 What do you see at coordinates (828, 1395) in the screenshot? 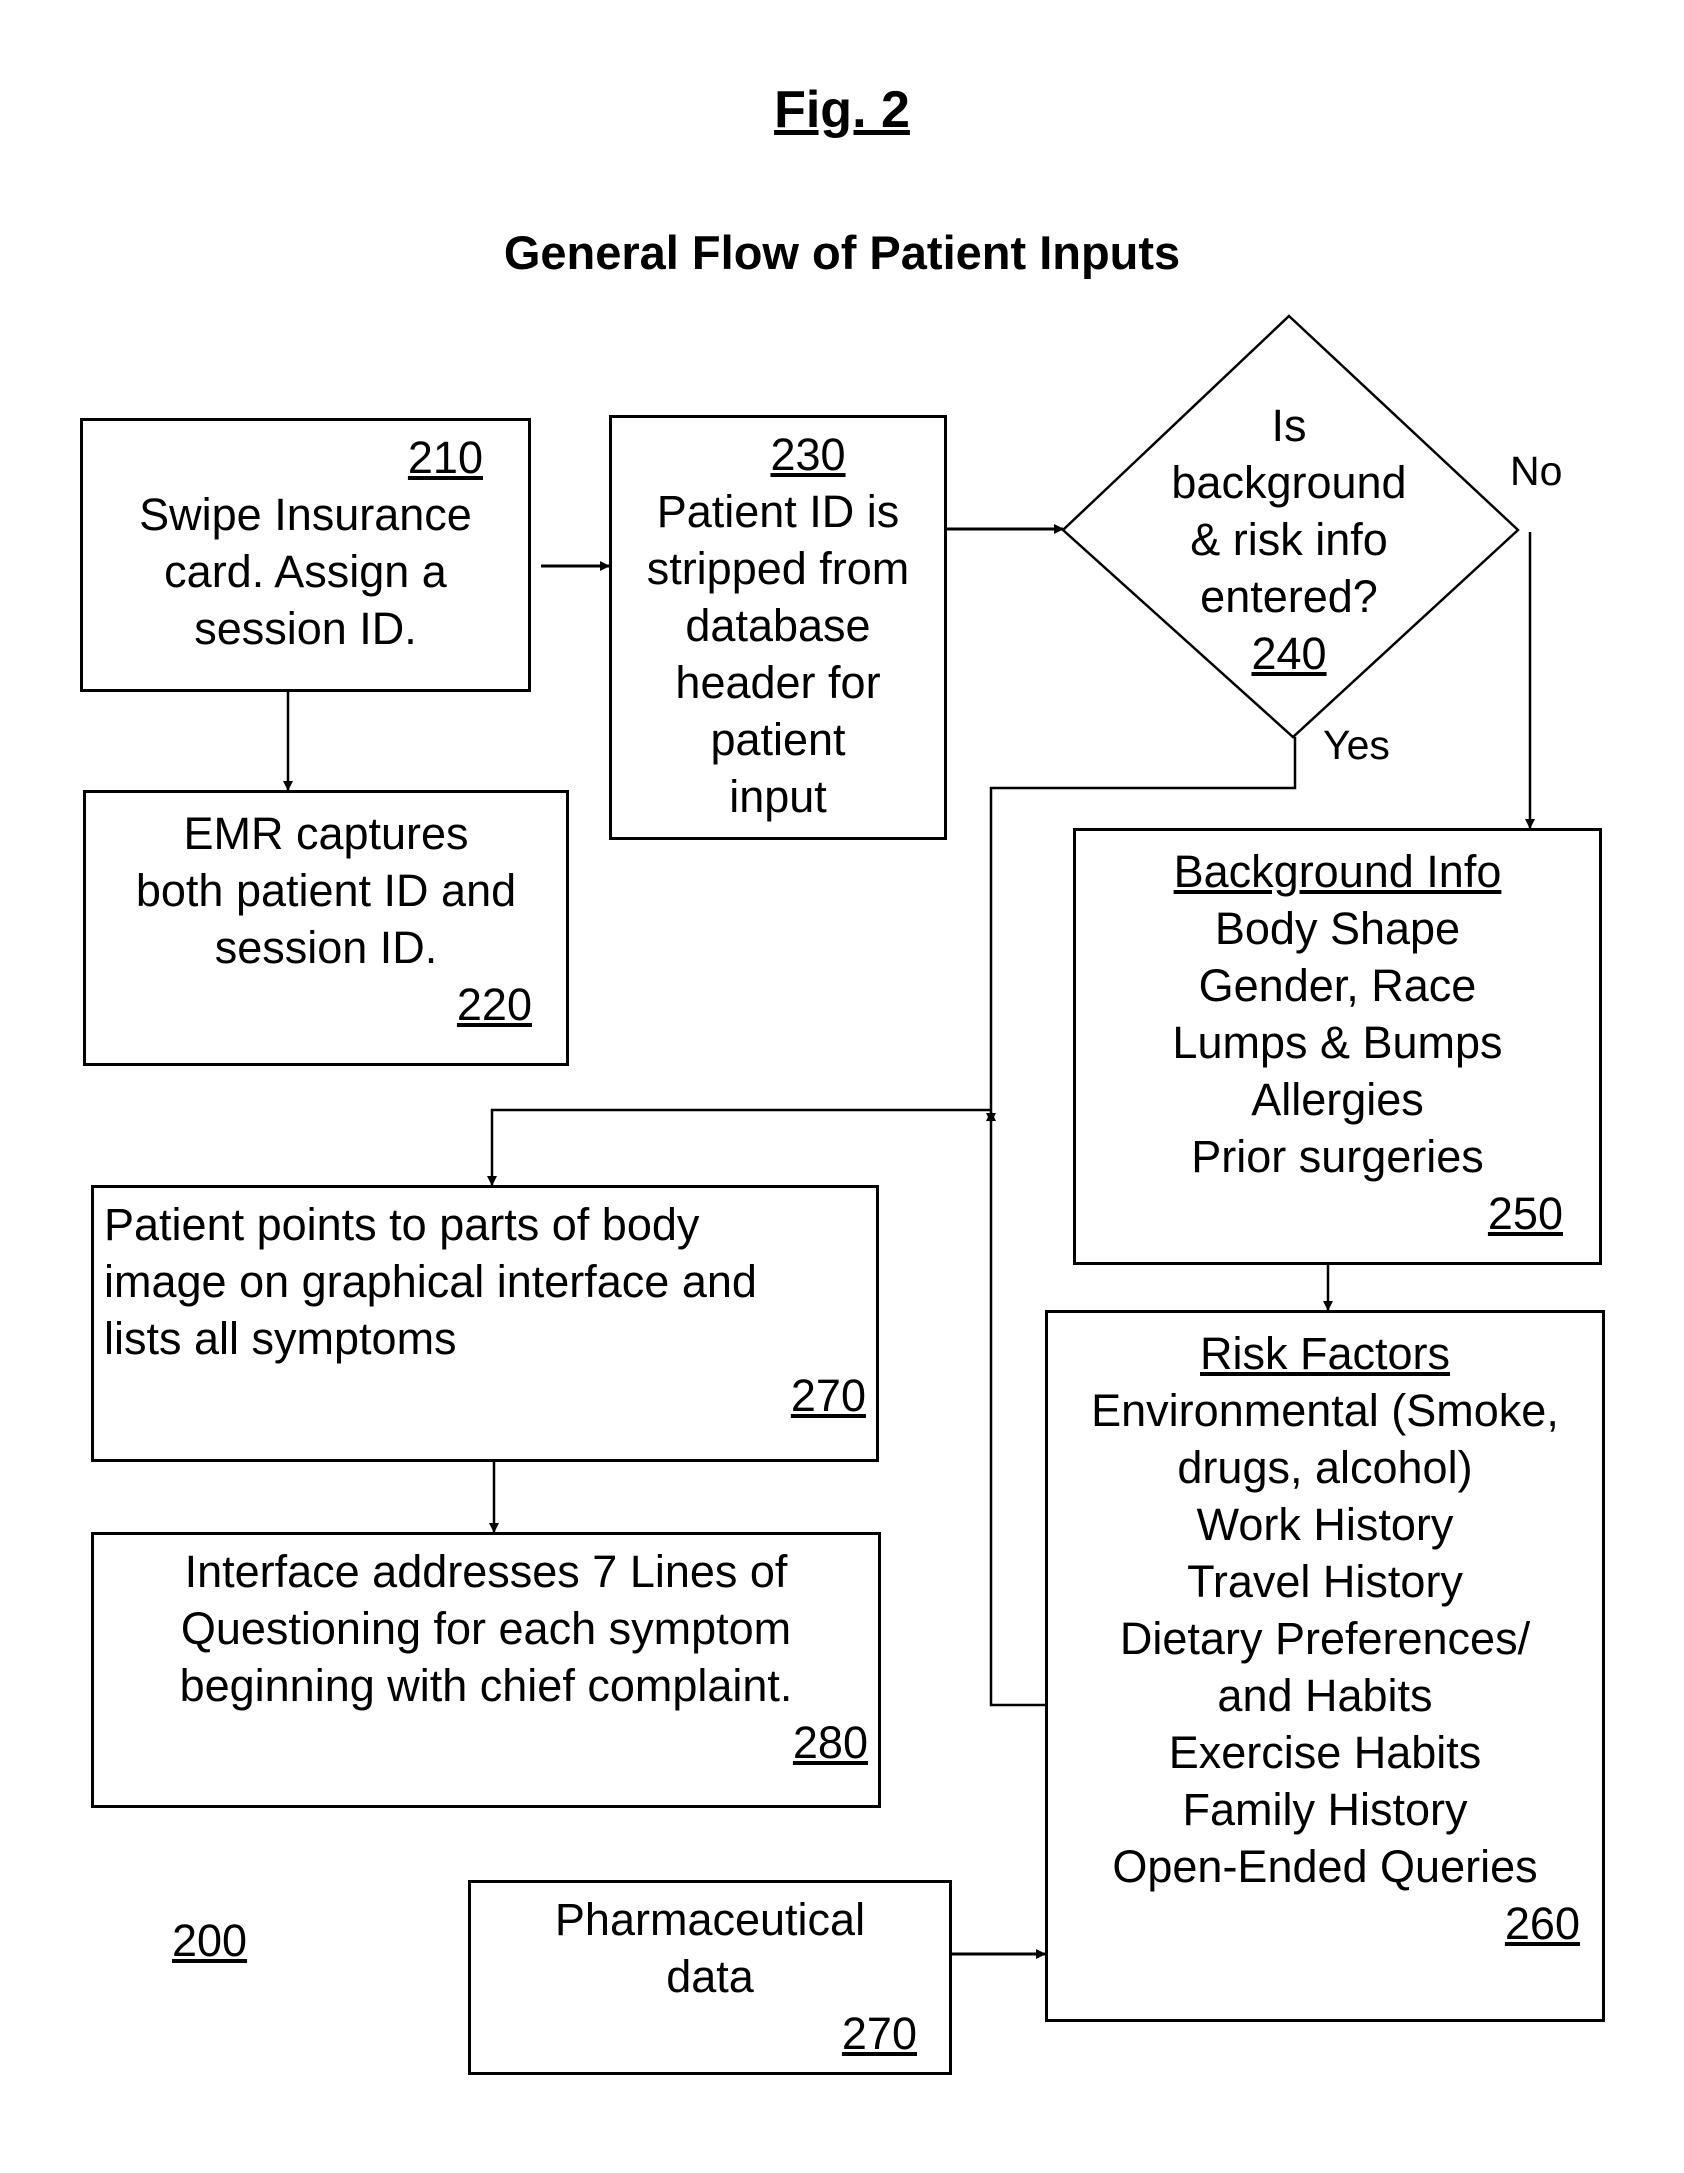
I see `ref-270-body: 270` at bounding box center [828, 1395].